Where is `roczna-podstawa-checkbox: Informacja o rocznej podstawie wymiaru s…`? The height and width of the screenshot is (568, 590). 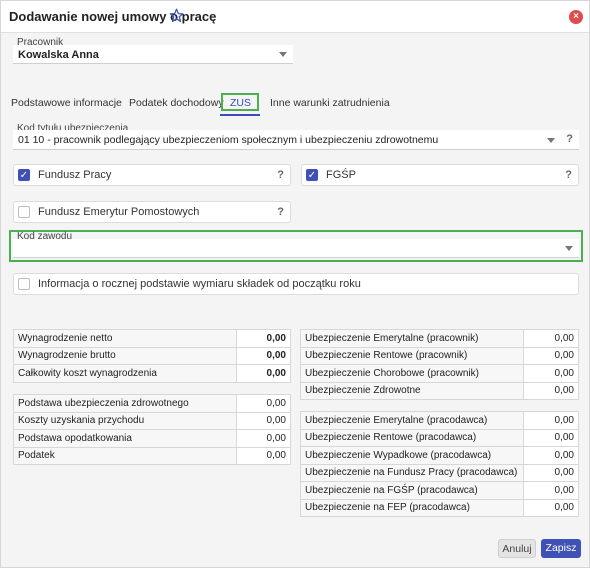
roczna-podstawa-checkbox: Informacja o rocznej podstawie wymiaru s… is located at coordinates (296, 284).